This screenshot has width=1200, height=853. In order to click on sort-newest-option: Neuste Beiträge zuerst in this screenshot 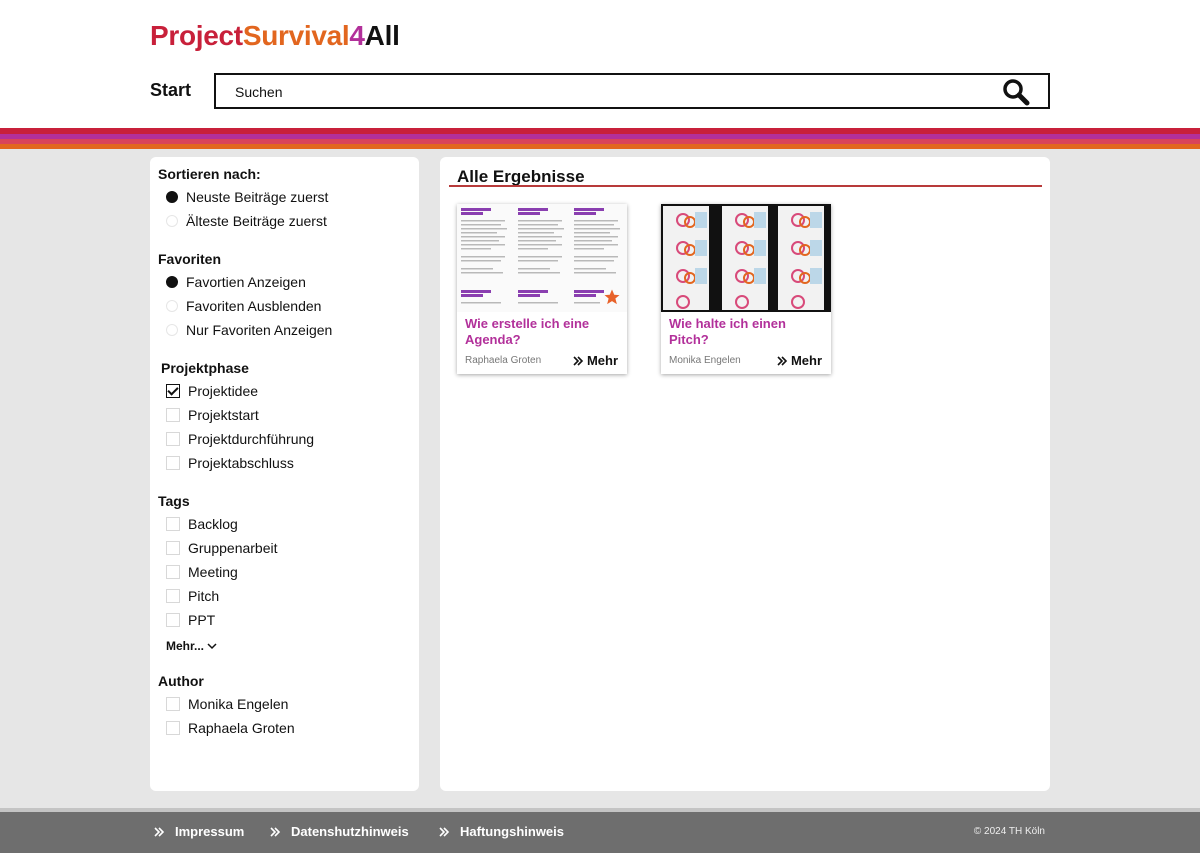, I will do `click(247, 197)`.